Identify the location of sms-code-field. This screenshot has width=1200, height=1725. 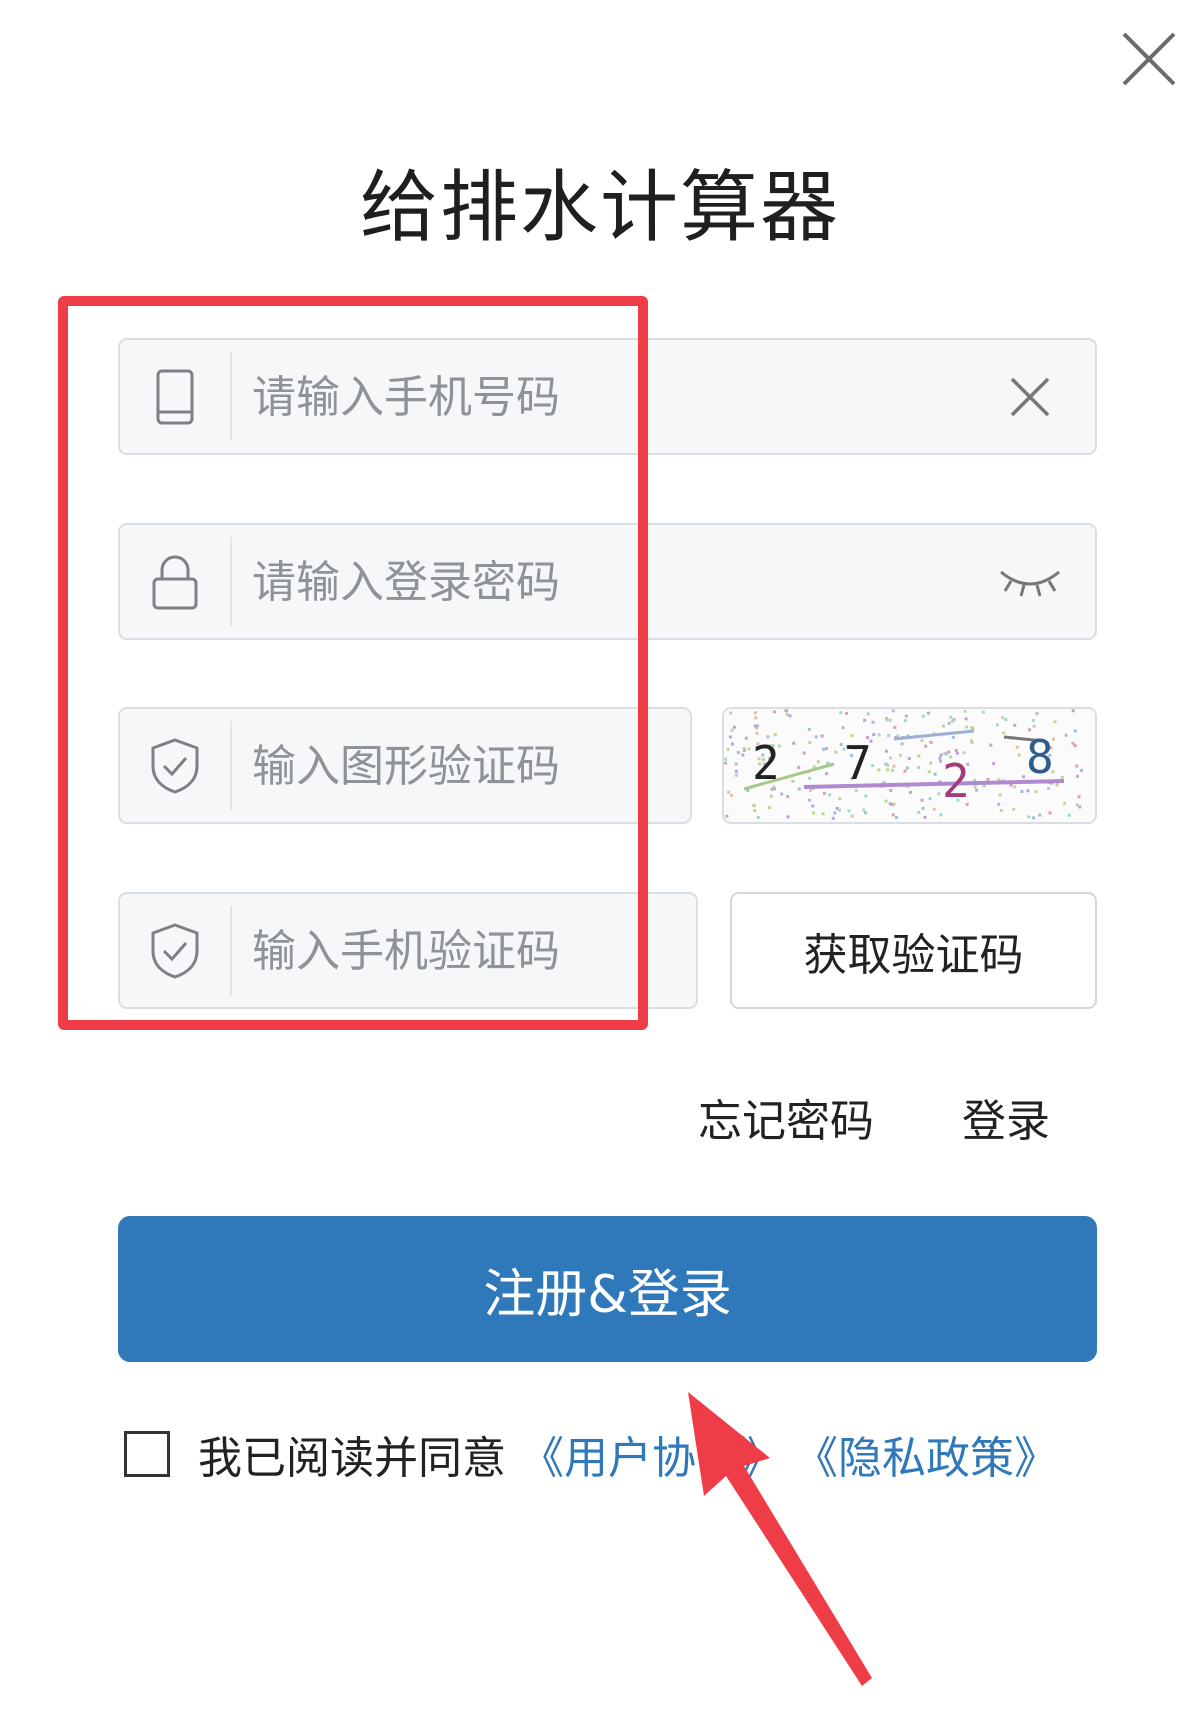
(408, 950).